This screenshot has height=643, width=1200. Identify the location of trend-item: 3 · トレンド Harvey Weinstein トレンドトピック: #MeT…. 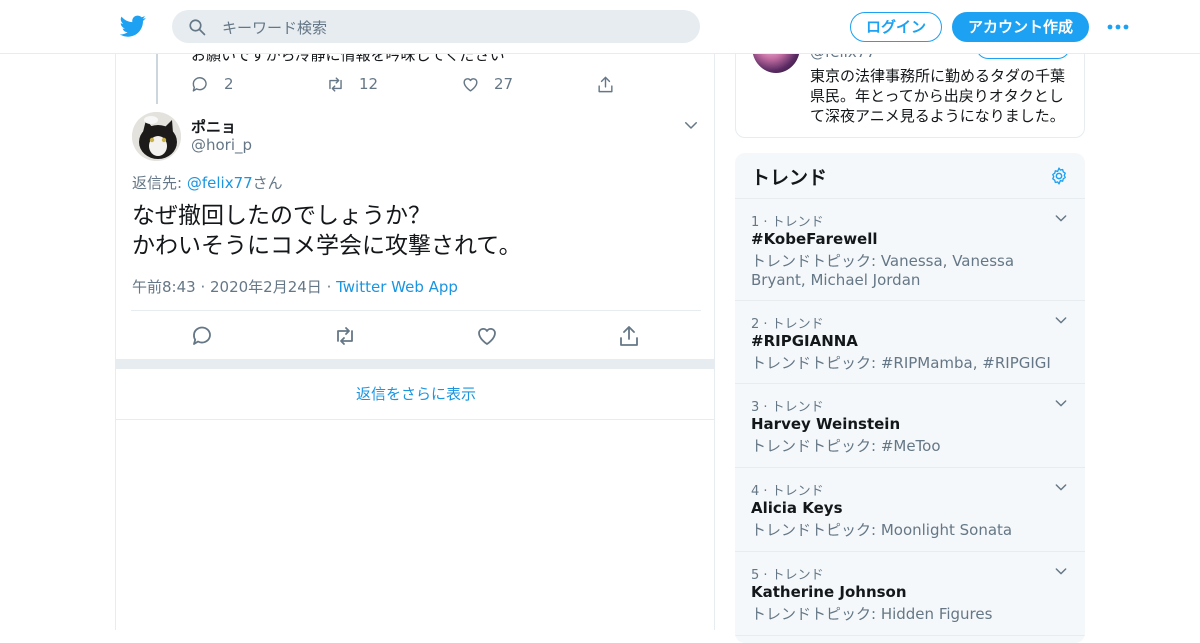
(910, 426).